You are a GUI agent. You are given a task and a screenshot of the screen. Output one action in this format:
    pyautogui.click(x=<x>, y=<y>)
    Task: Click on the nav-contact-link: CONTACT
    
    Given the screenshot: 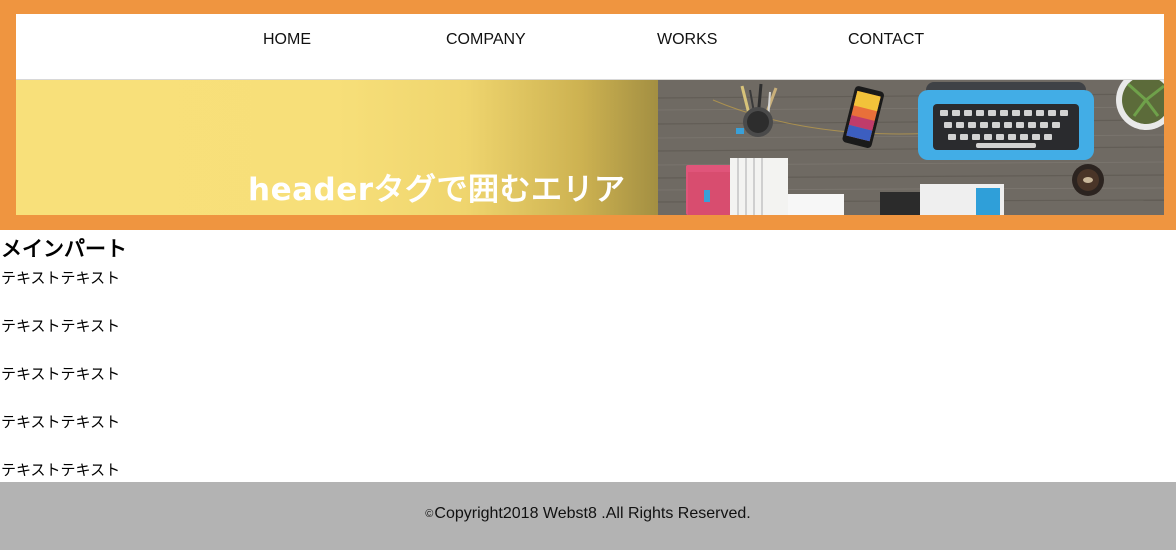 What is the action you would take?
    pyautogui.click(x=886, y=40)
    